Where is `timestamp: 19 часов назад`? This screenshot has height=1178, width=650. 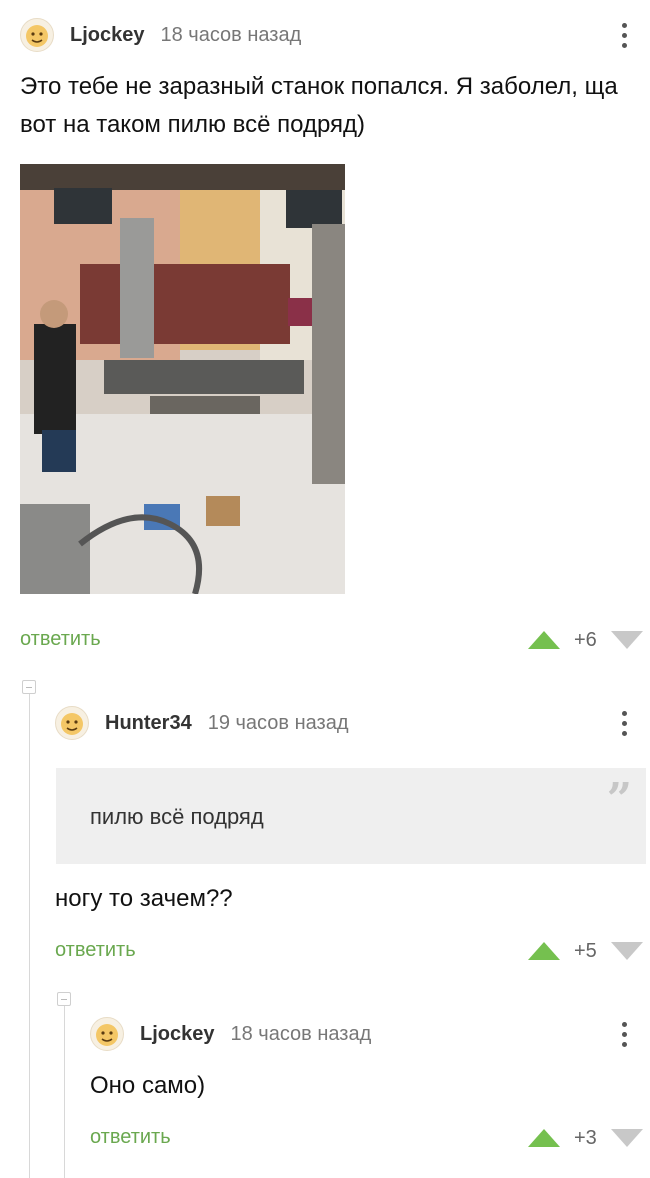
timestamp: 19 часов назад is located at coordinates (278, 722).